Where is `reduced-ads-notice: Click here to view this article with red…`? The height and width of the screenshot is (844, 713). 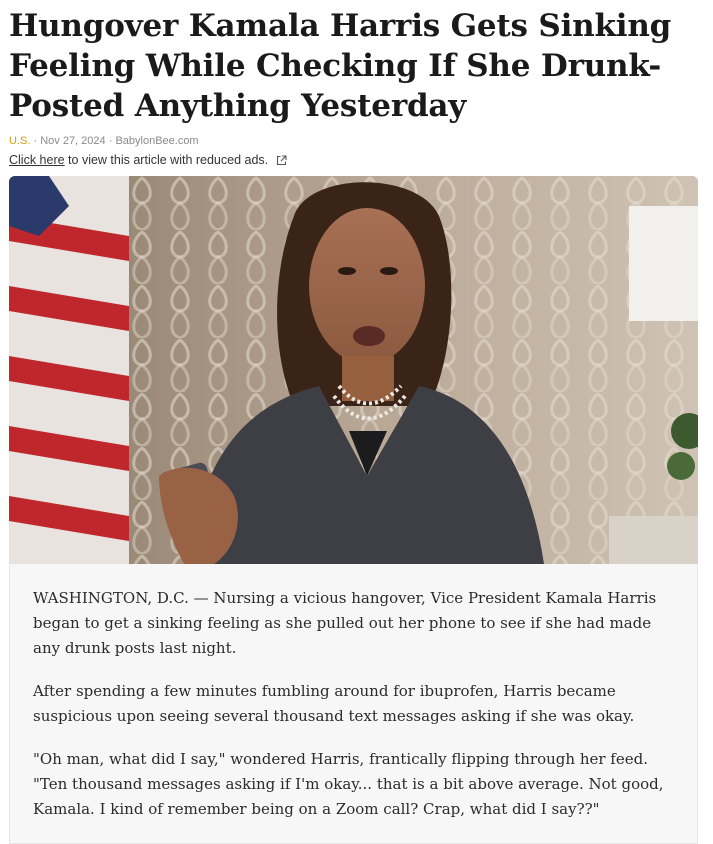 reduced-ads-notice: Click here to view this article with red… is located at coordinates (356, 160).